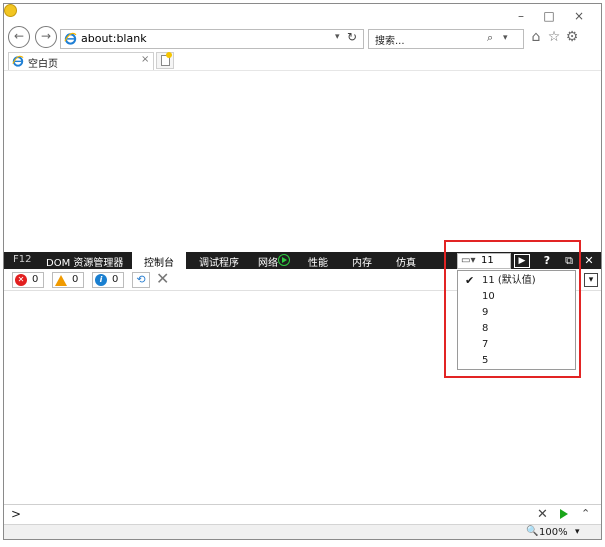  Describe the element at coordinates (21, 280) in the screenshot. I see `error-icon: ✕` at that location.